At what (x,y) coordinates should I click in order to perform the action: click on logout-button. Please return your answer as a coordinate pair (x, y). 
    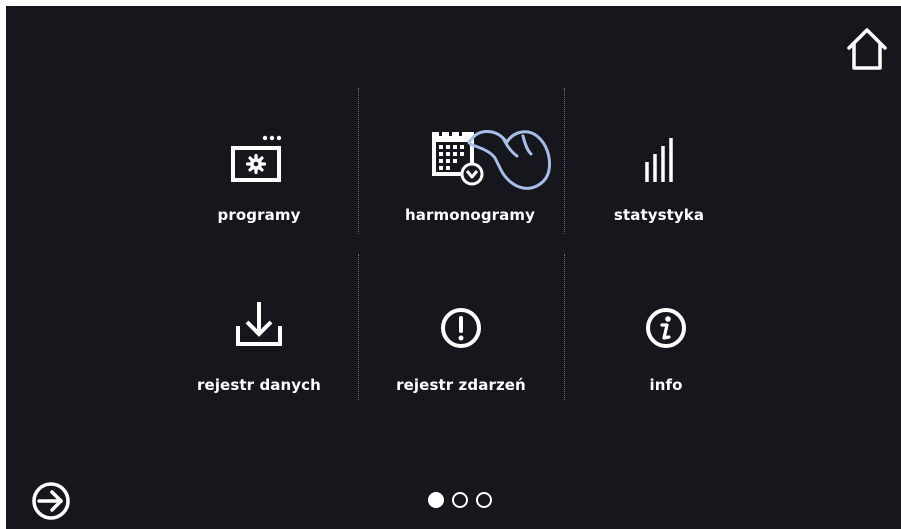
    Looking at the image, I should click on (51, 501).